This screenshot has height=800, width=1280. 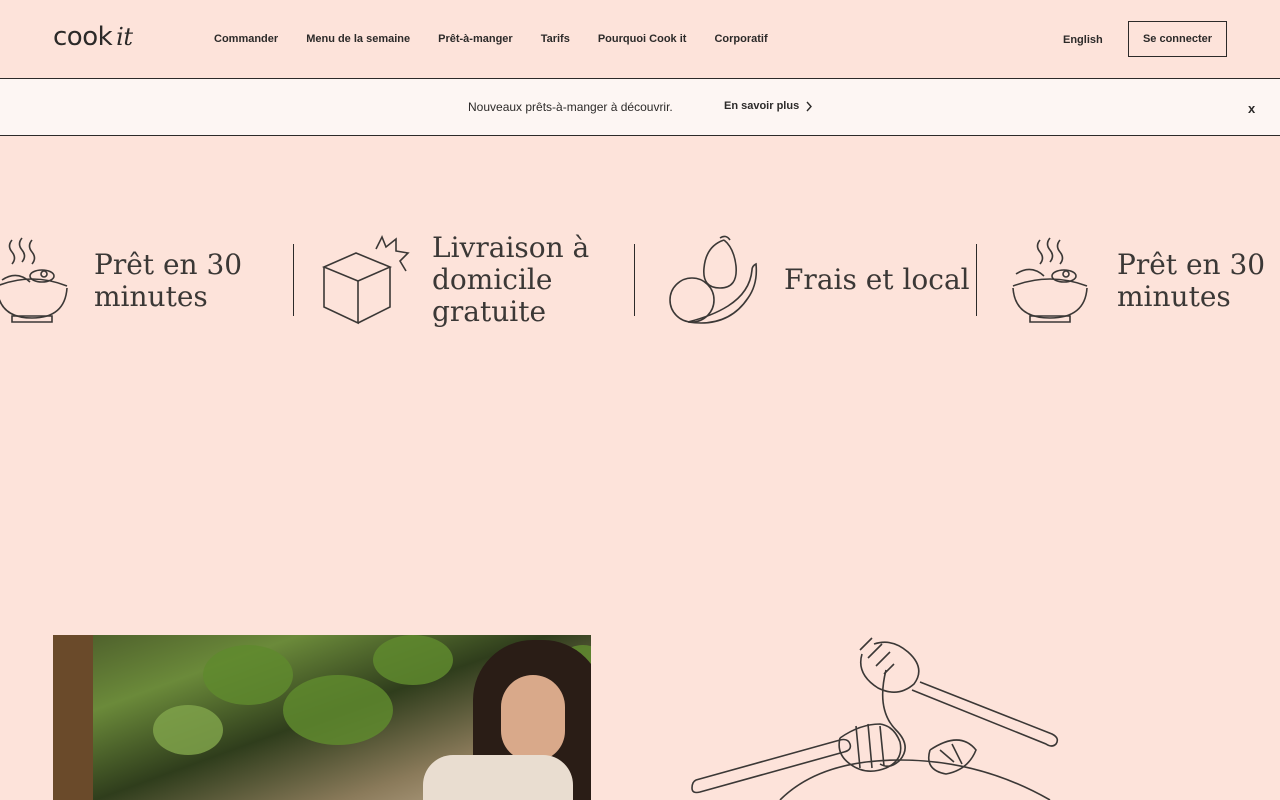 I want to click on woman-cooking-photo, so click(x=322, y=717).